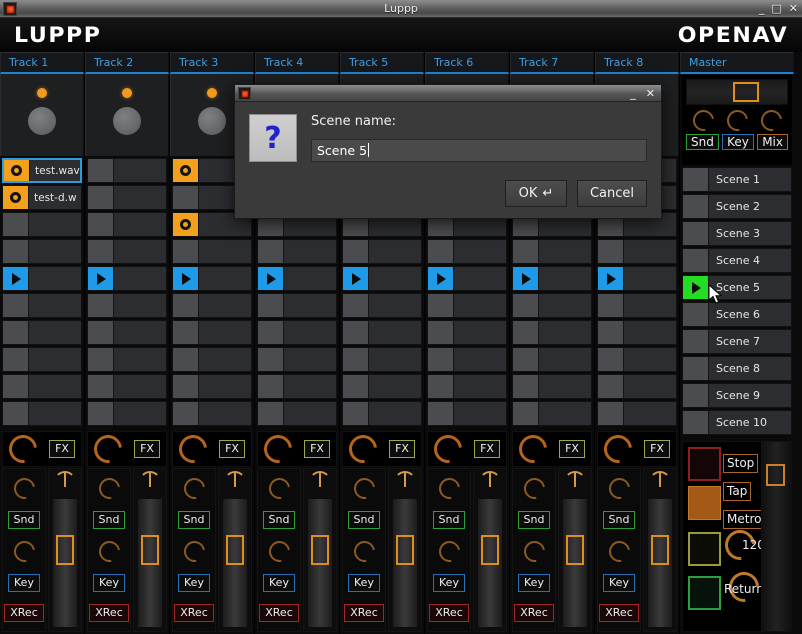  I want to click on scene-row: Scene 1, so click(737, 179).